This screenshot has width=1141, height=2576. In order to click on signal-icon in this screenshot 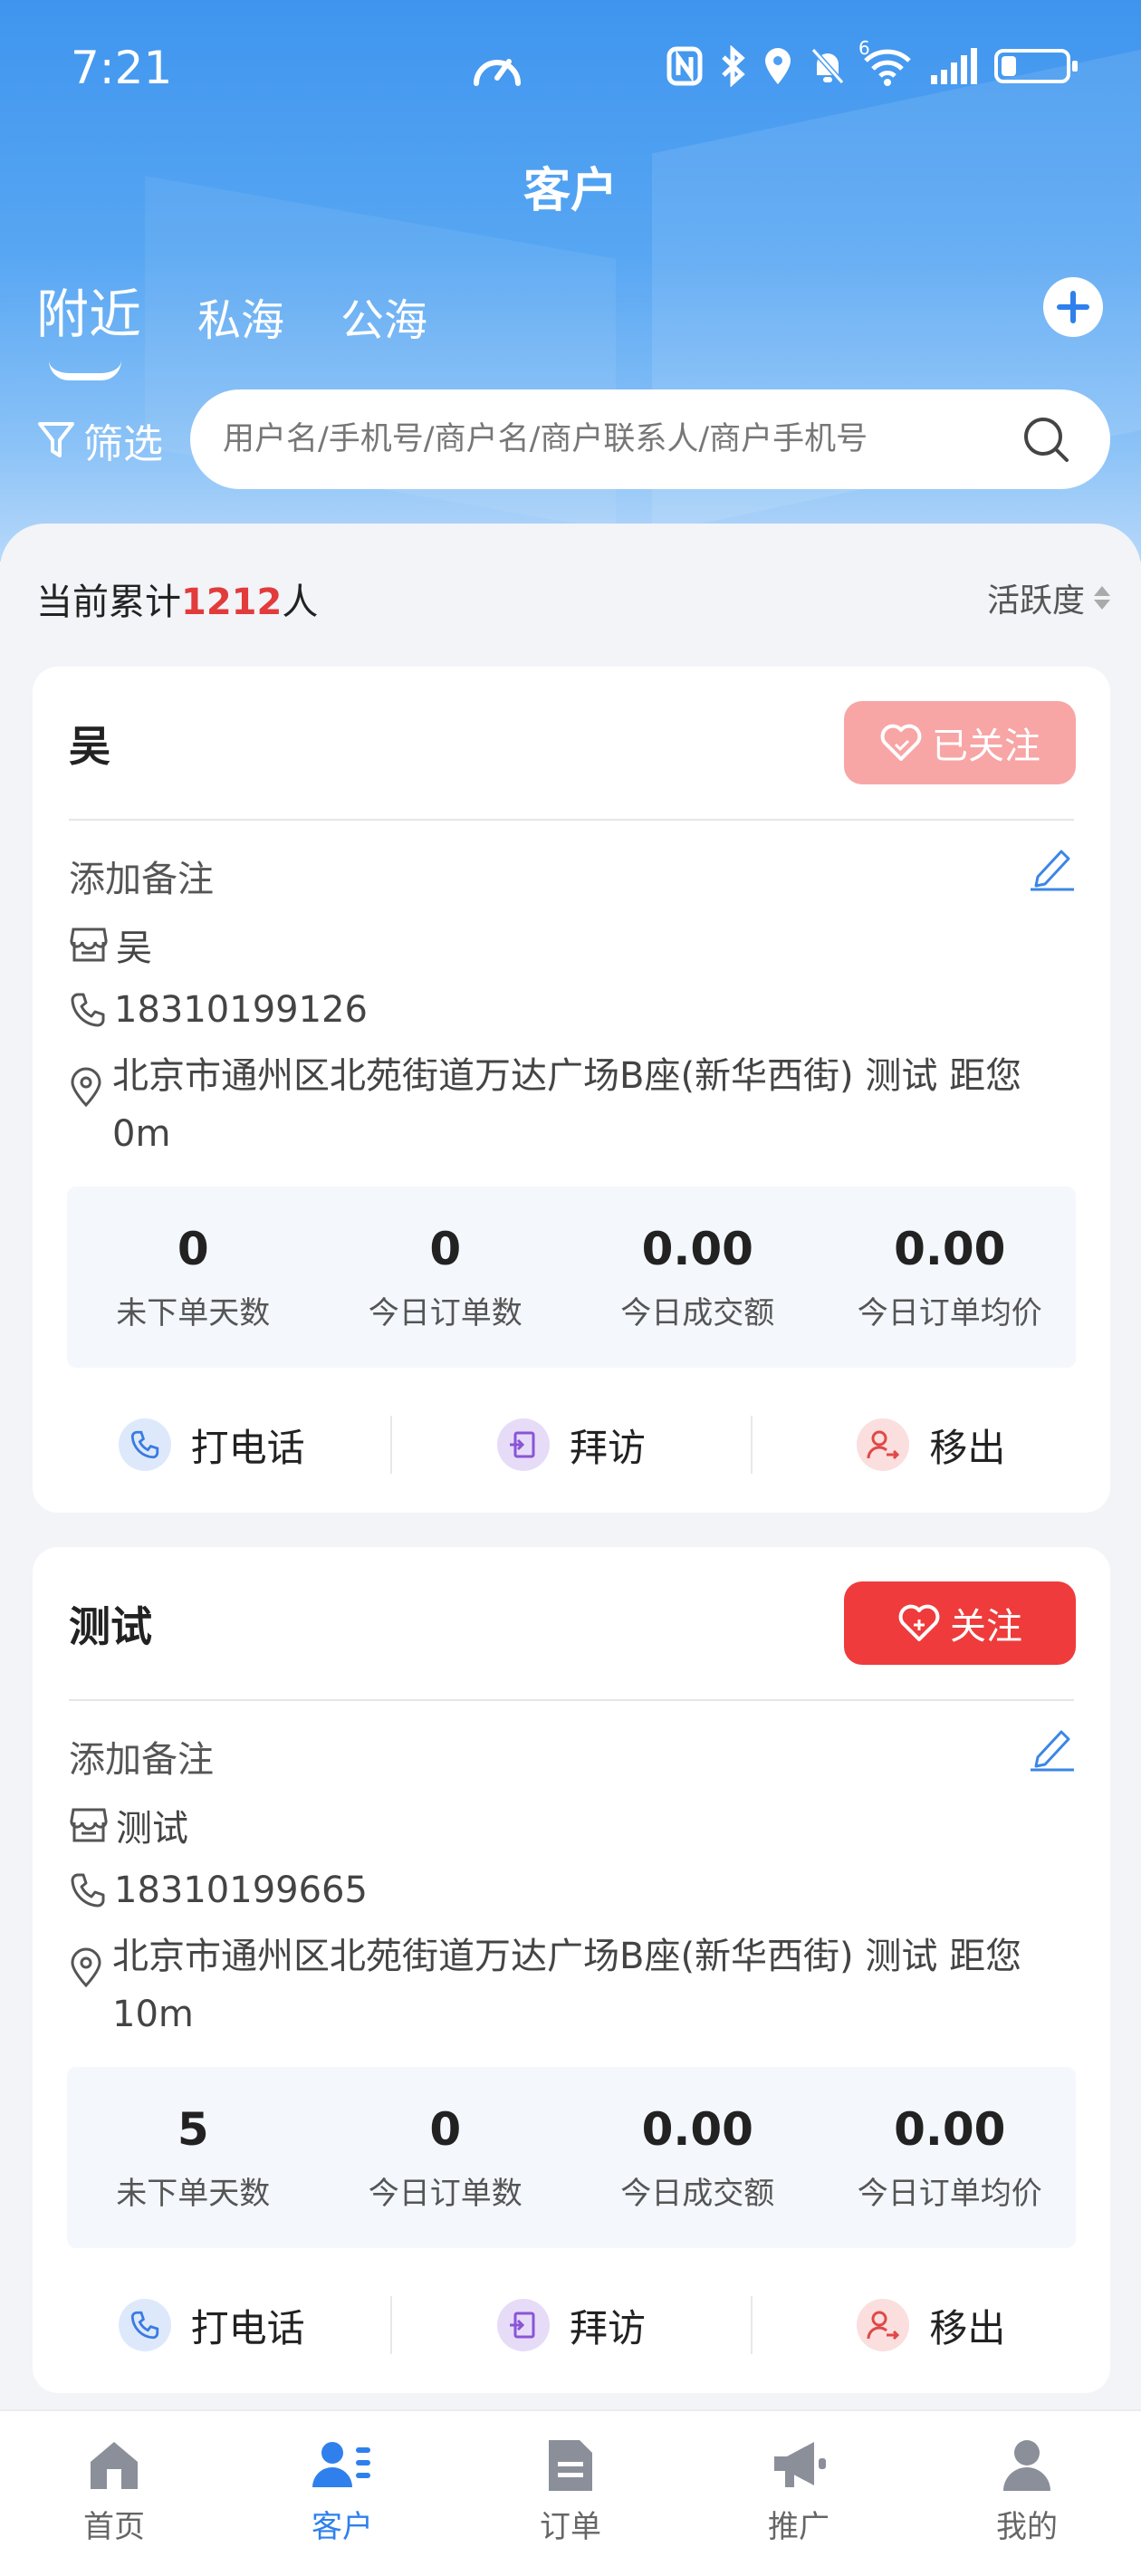, I will do `click(953, 66)`.